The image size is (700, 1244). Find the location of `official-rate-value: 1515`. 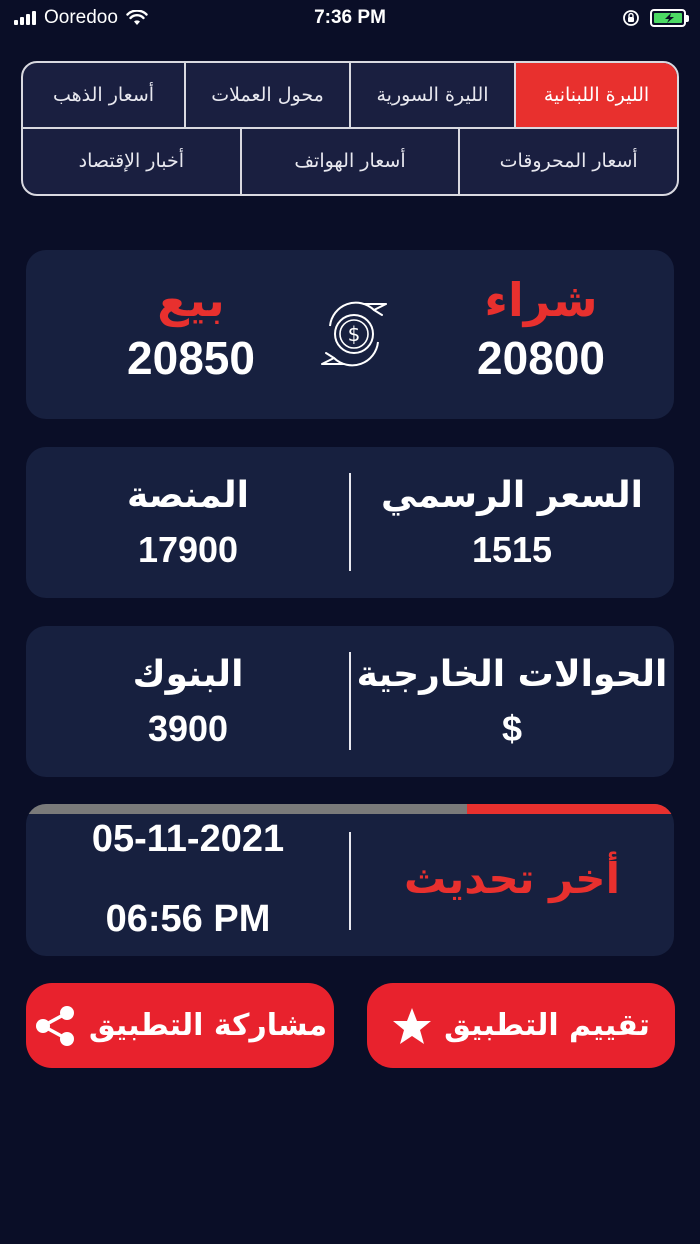

official-rate-value: 1515 is located at coordinates (512, 549).